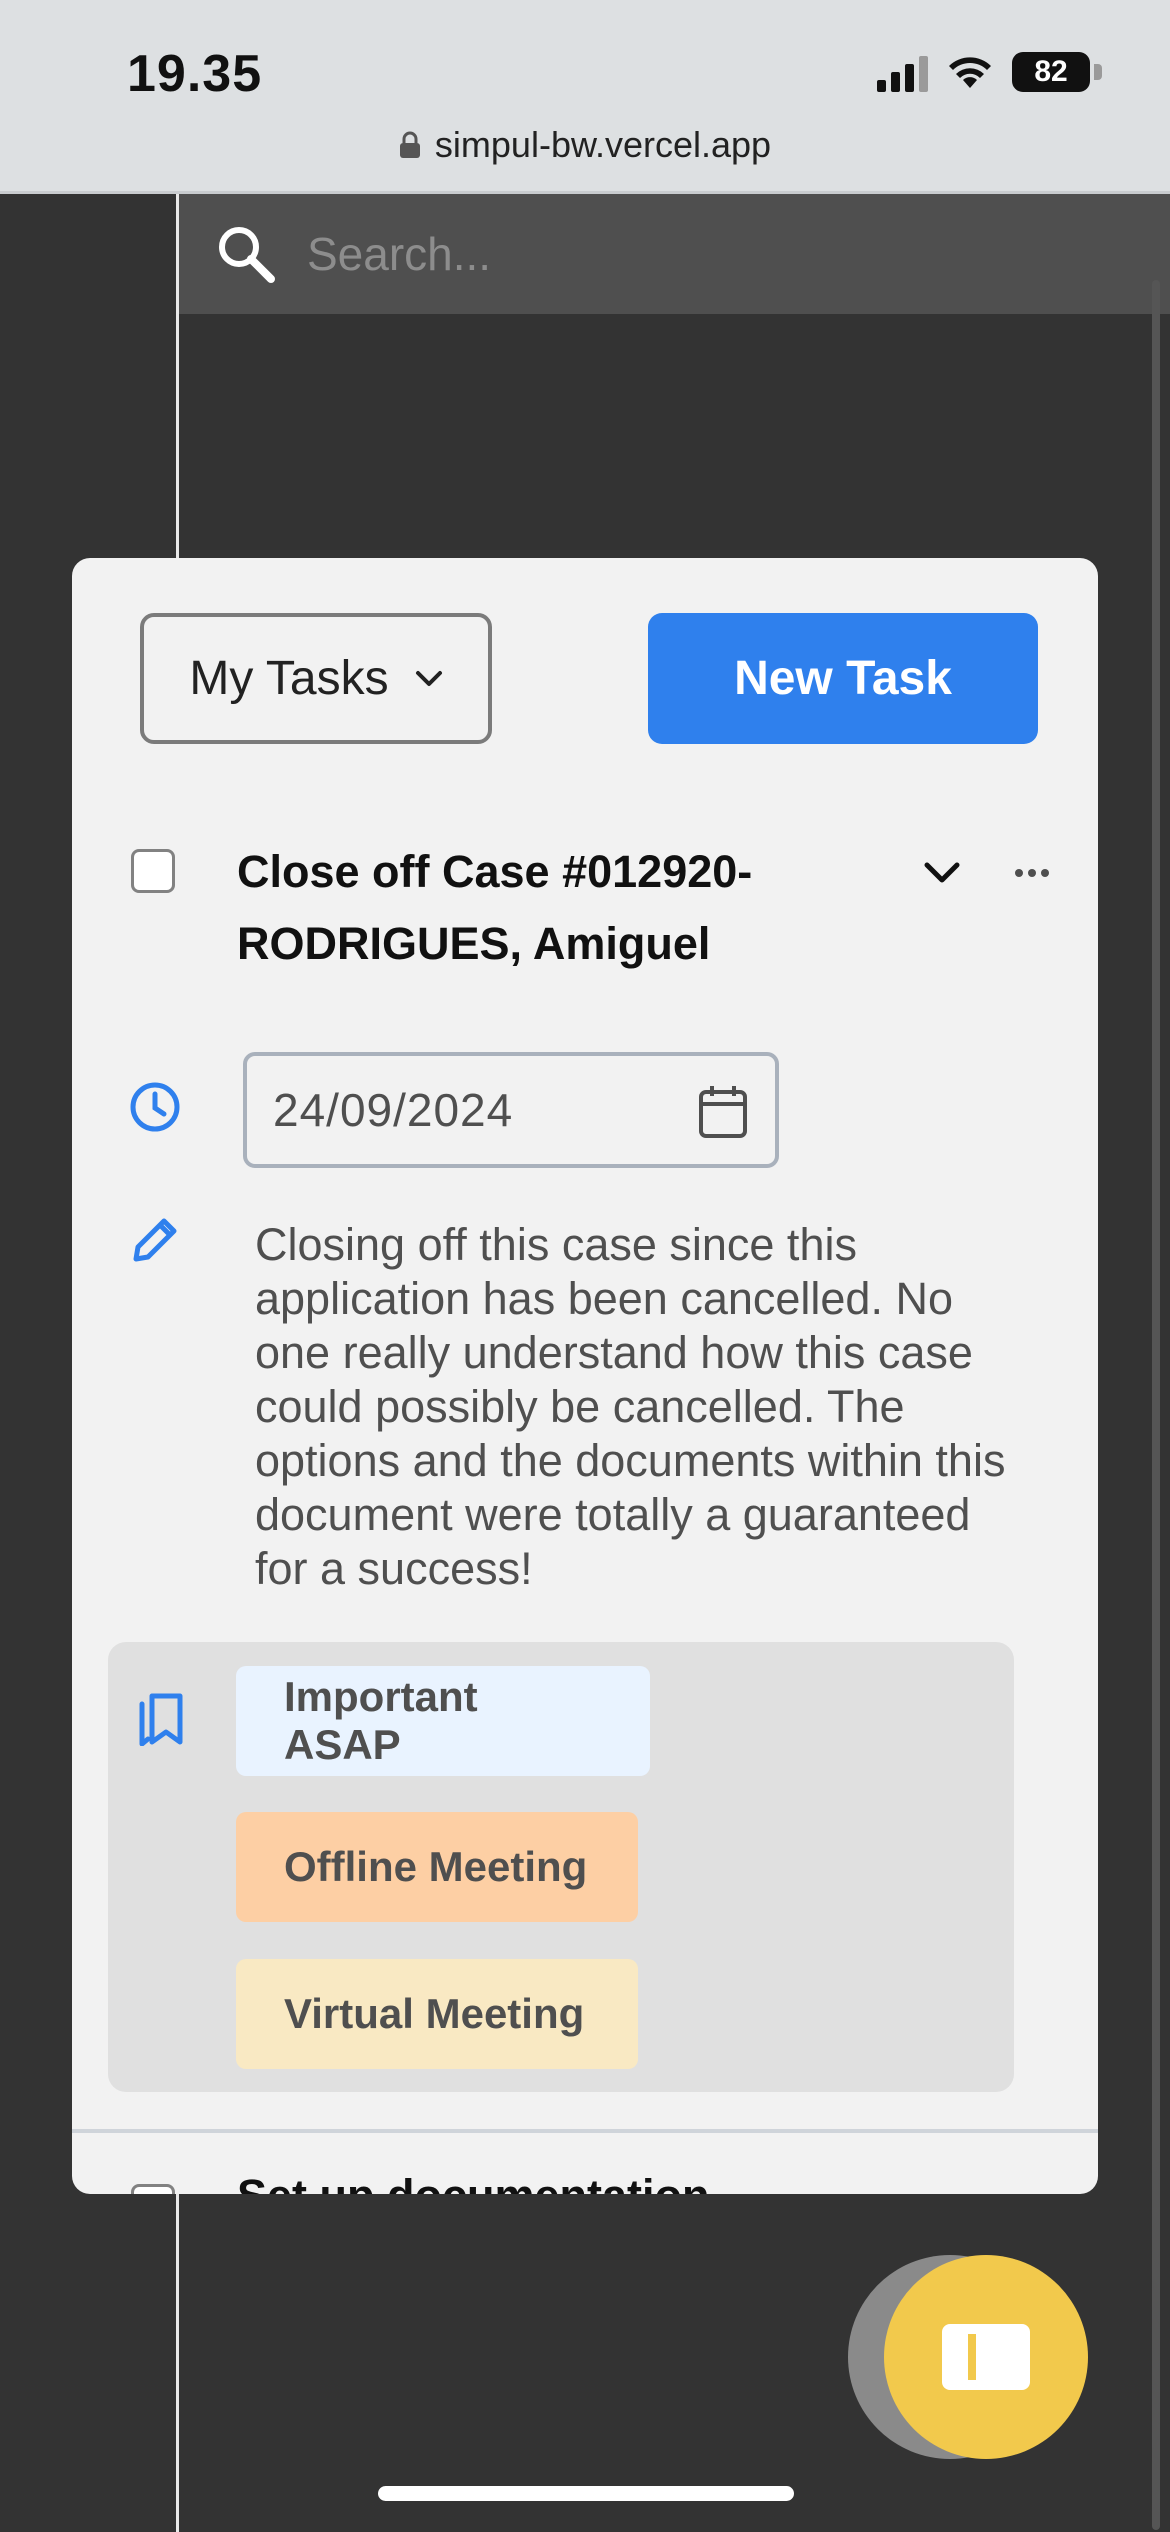 This screenshot has width=1170, height=2532. What do you see at coordinates (155, 1107) in the screenshot?
I see `clock-icon` at bounding box center [155, 1107].